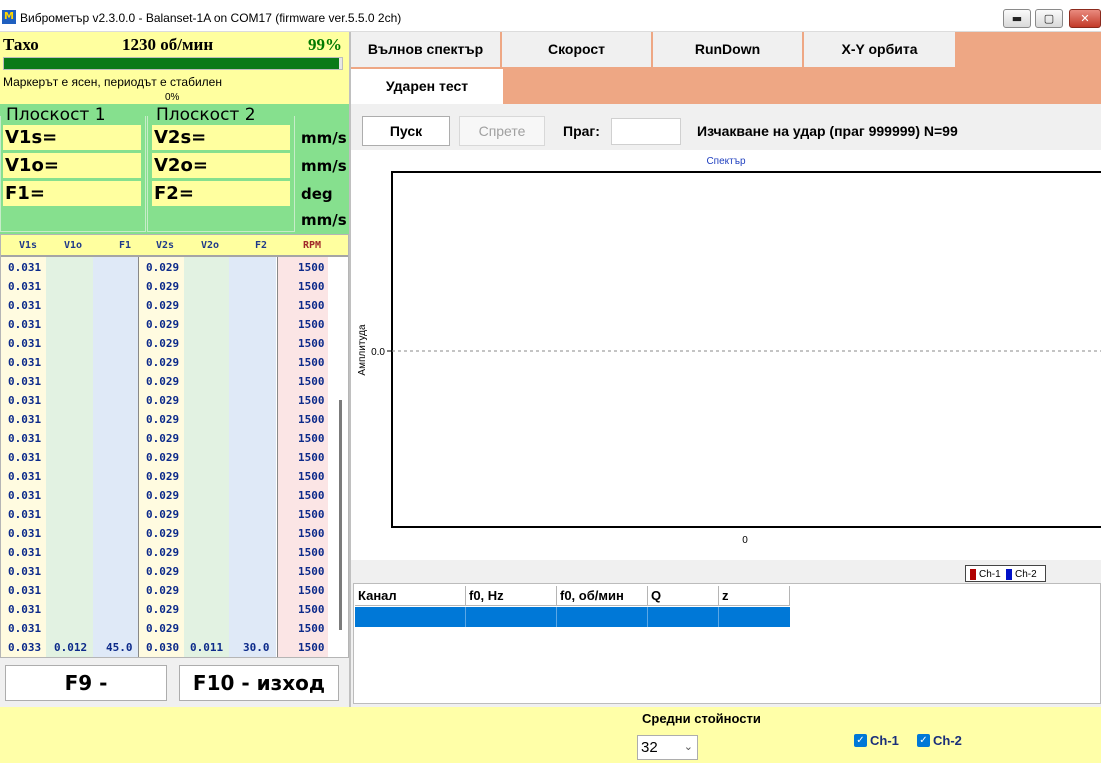 This screenshot has width=1101, height=763. Describe the element at coordinates (646, 131) in the screenshot. I see `threshold-input` at that location.